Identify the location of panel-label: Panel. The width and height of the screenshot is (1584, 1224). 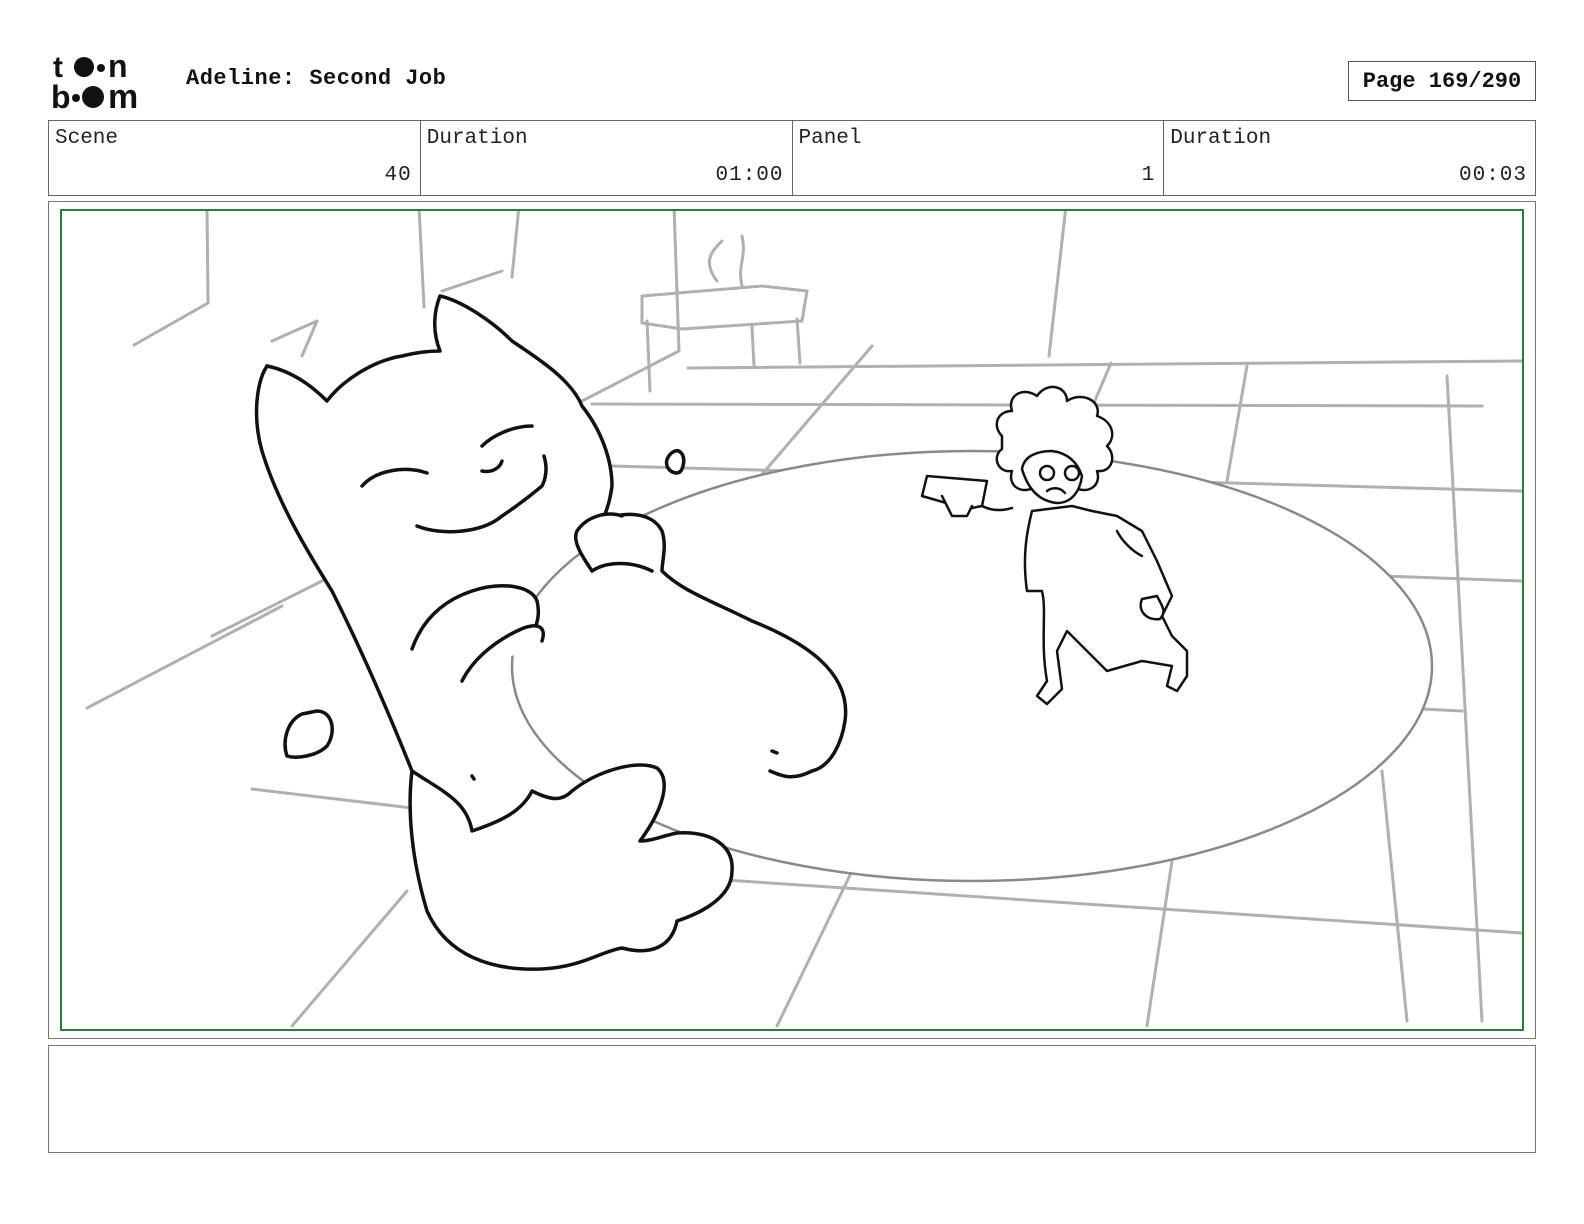
(830, 138).